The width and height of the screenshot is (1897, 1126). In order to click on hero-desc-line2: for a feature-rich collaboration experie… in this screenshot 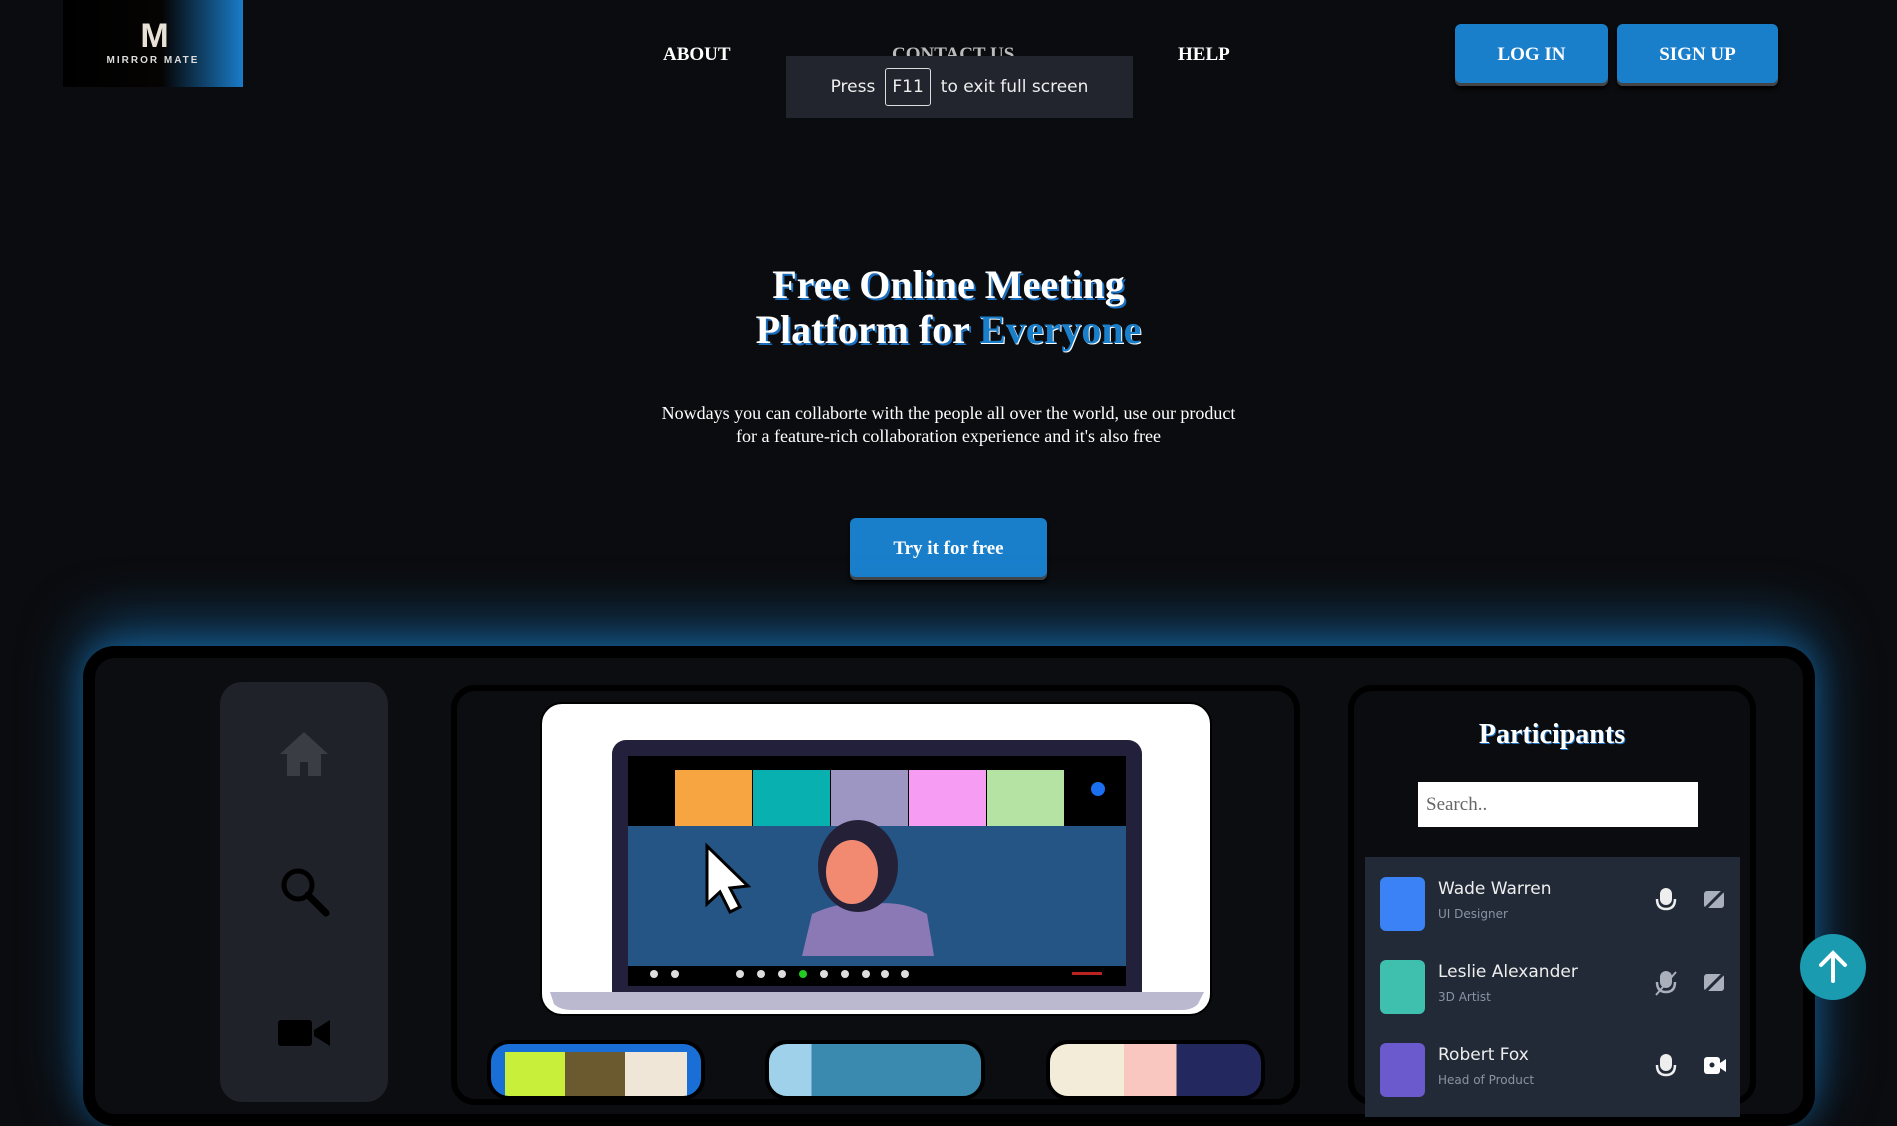, I will do `click(948, 436)`.